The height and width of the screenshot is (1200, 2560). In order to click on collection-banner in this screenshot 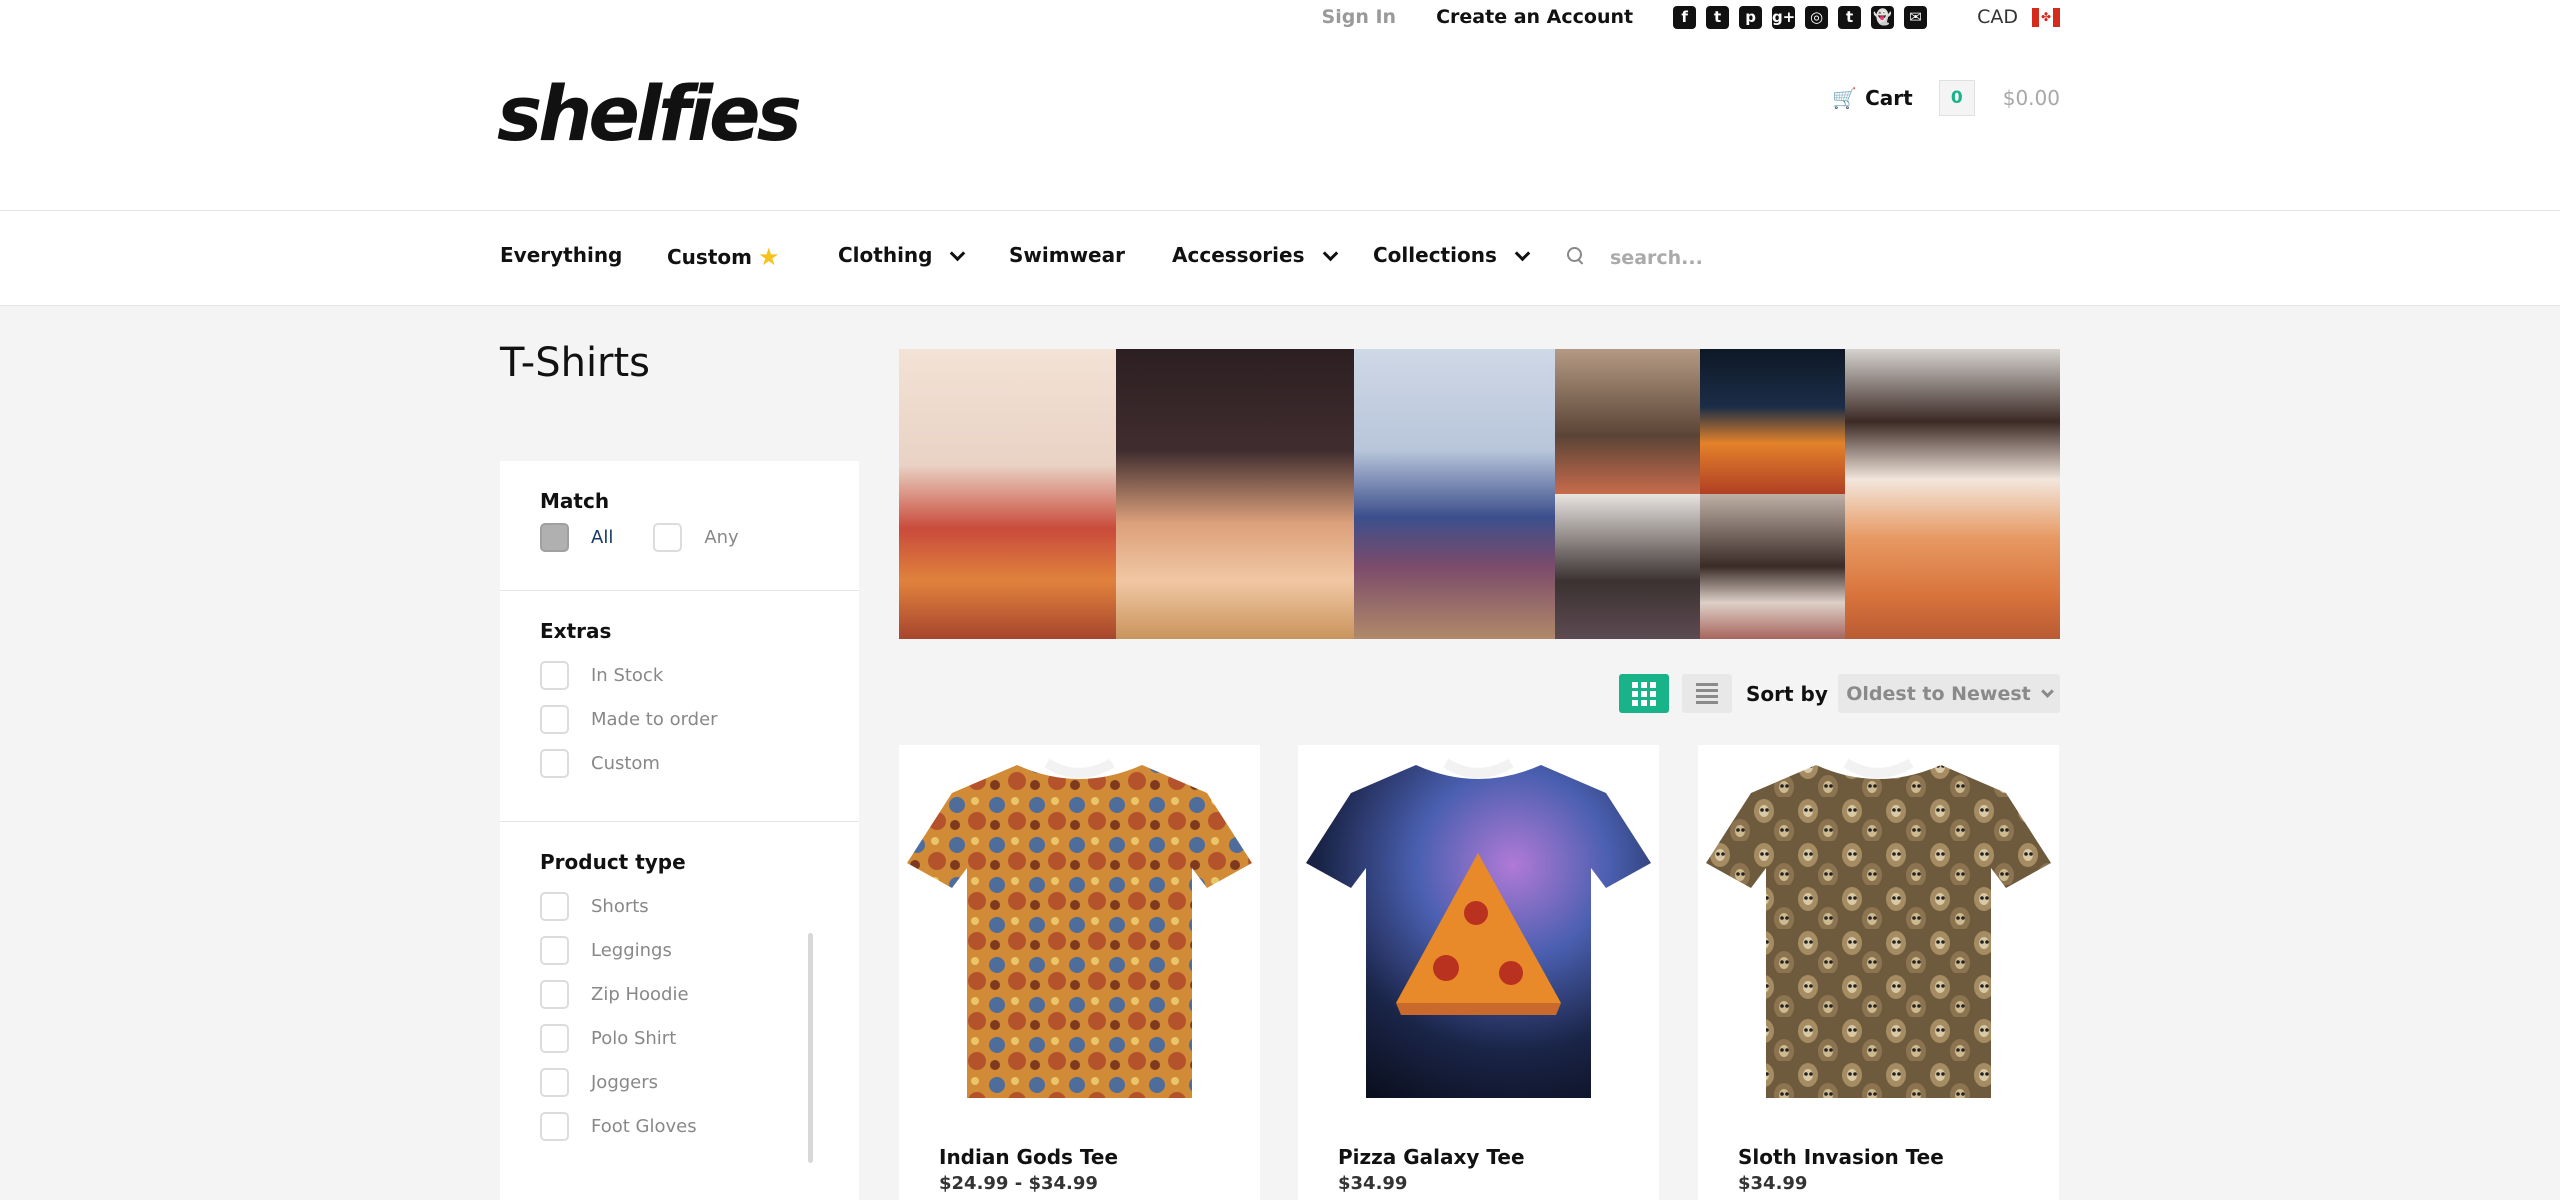, I will do `click(1479, 494)`.